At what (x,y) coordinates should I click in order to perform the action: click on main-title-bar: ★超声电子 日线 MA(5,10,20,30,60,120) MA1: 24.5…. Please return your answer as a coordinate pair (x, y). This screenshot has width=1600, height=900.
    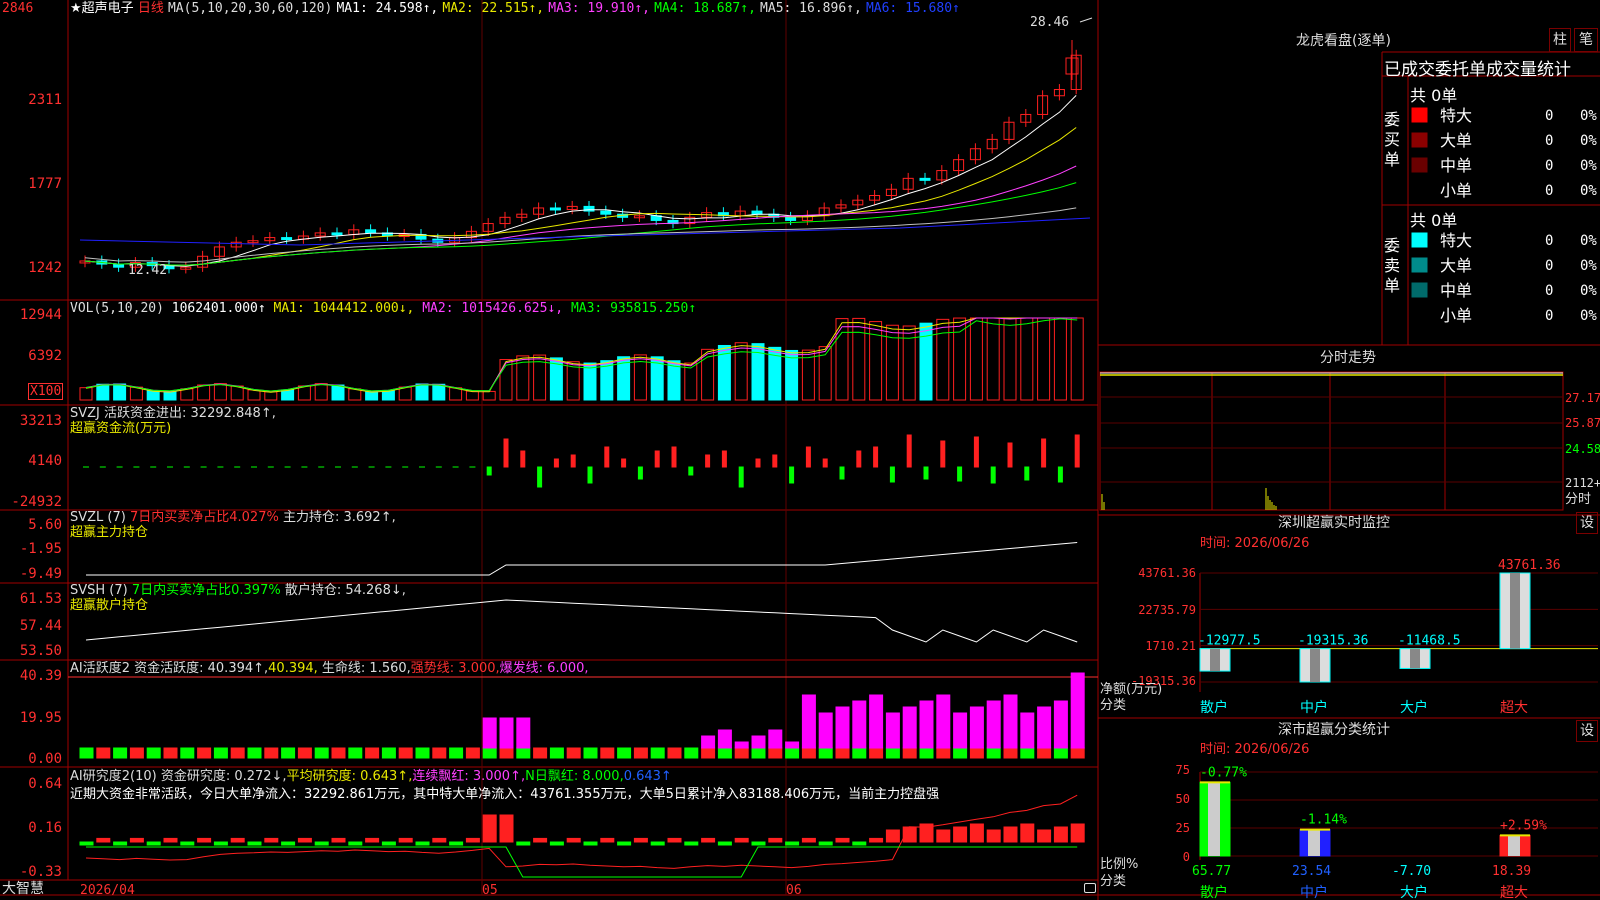
    Looking at the image, I should click on (515, 8).